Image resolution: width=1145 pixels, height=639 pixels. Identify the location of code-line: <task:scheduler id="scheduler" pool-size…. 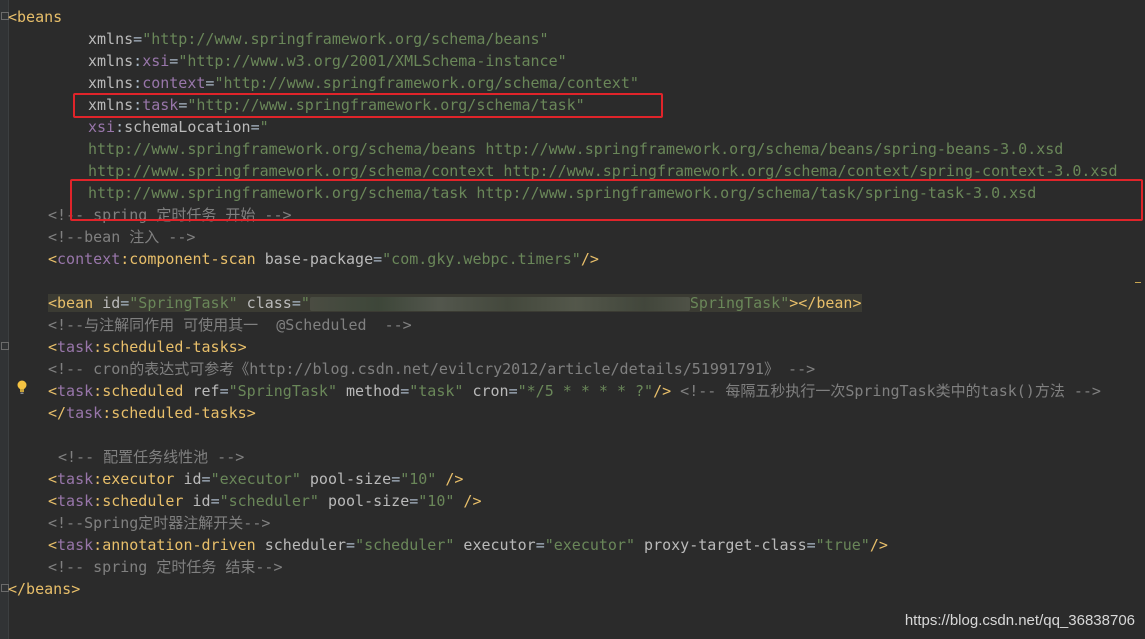
(572, 501).